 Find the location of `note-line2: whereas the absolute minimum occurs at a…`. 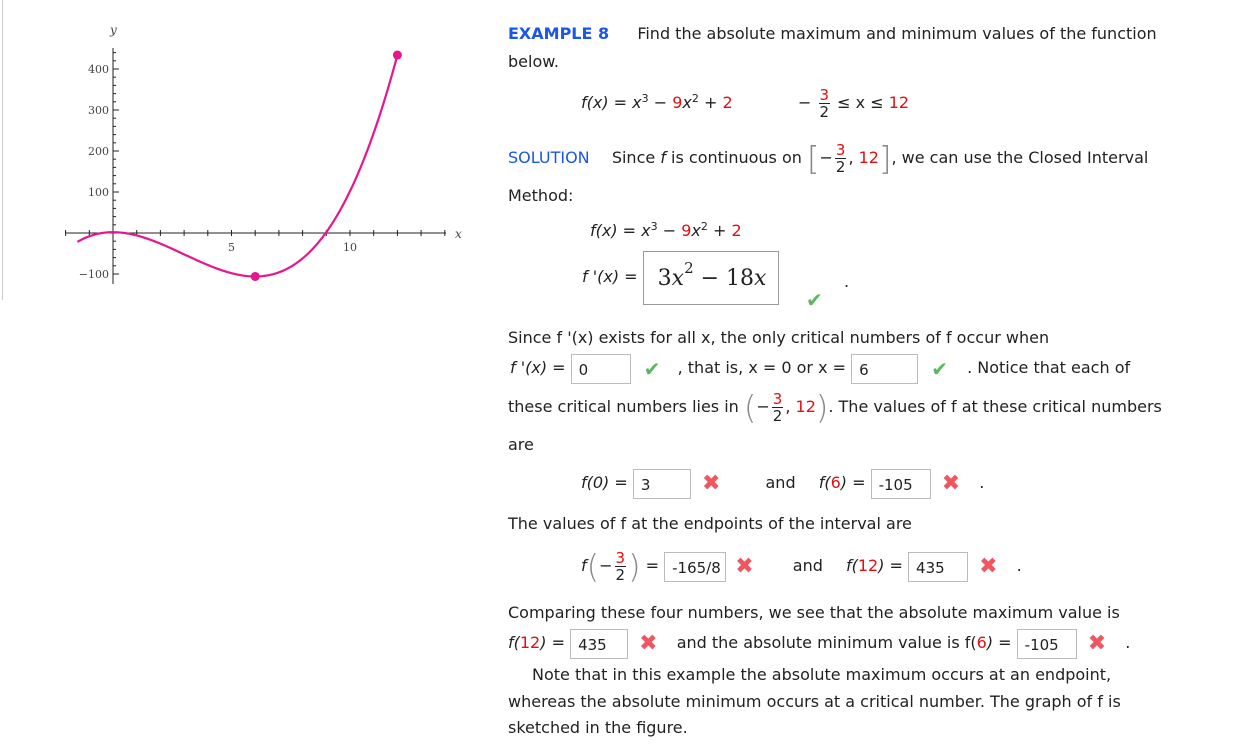

note-line2: whereas the absolute minimum occurs at a… is located at coordinates (814, 701).